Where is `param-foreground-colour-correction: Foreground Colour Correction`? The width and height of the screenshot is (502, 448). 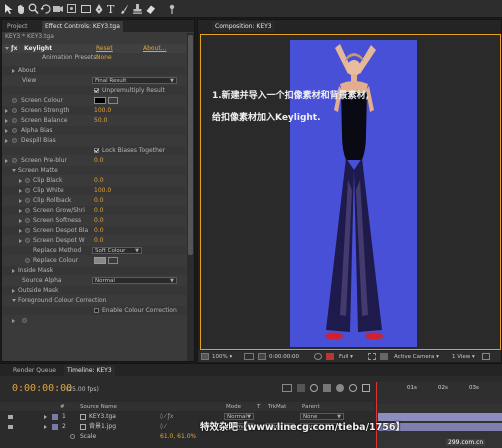
param-foreground-colour-correction: Foreground Colour Correction is located at coordinates (94, 300).